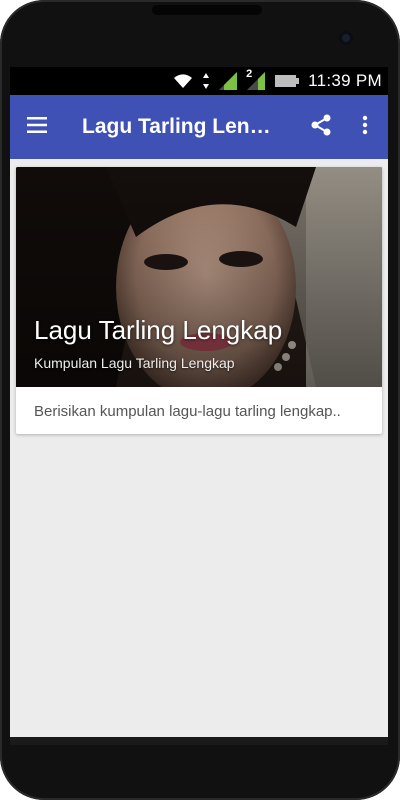 This screenshot has width=400, height=800. I want to click on earpiece-speaker, so click(207, 10).